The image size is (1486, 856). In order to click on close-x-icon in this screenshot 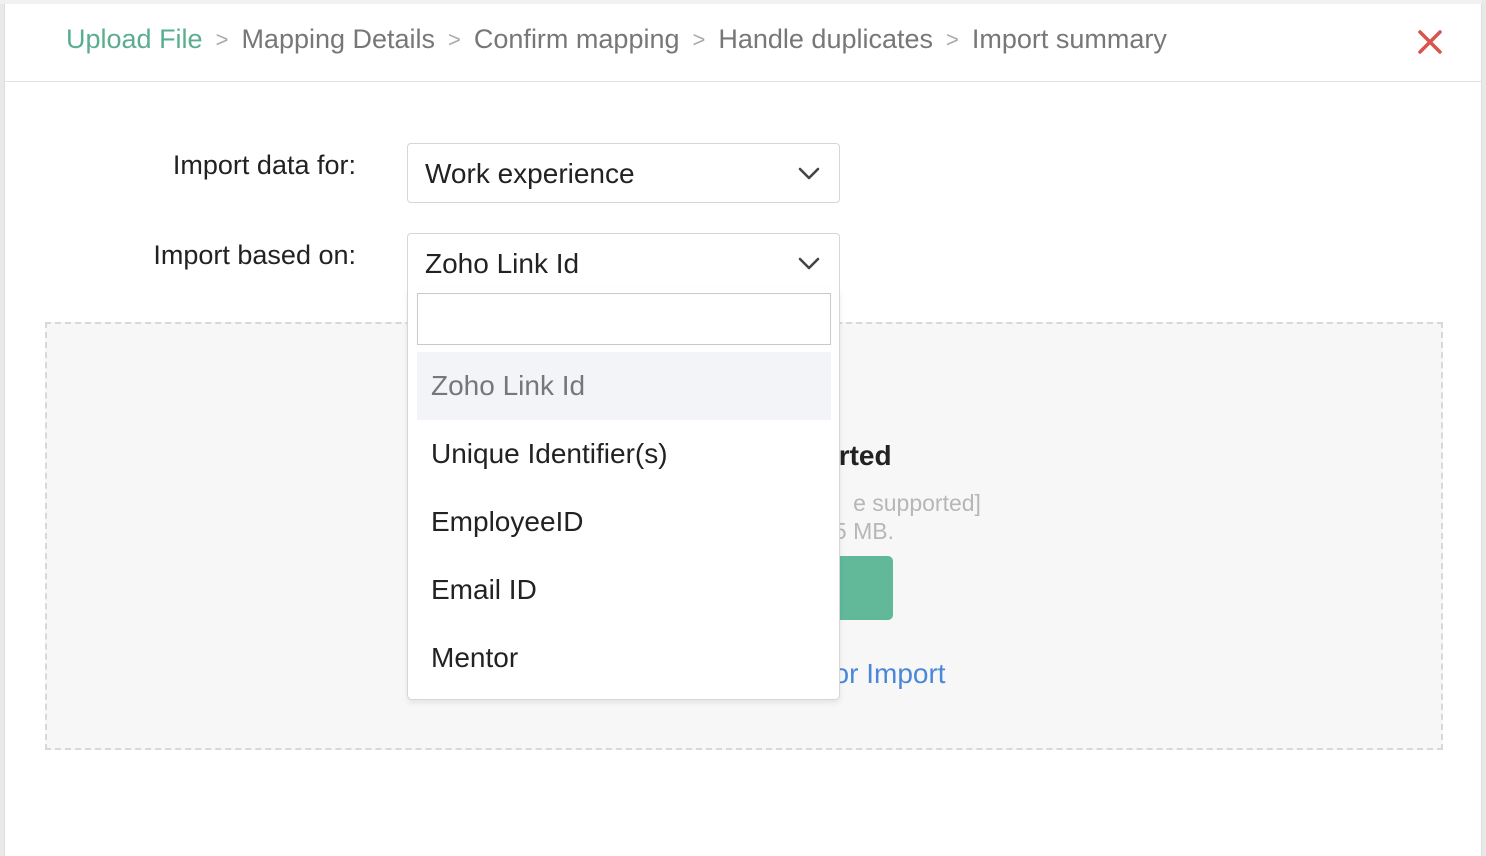, I will do `click(1430, 42)`.